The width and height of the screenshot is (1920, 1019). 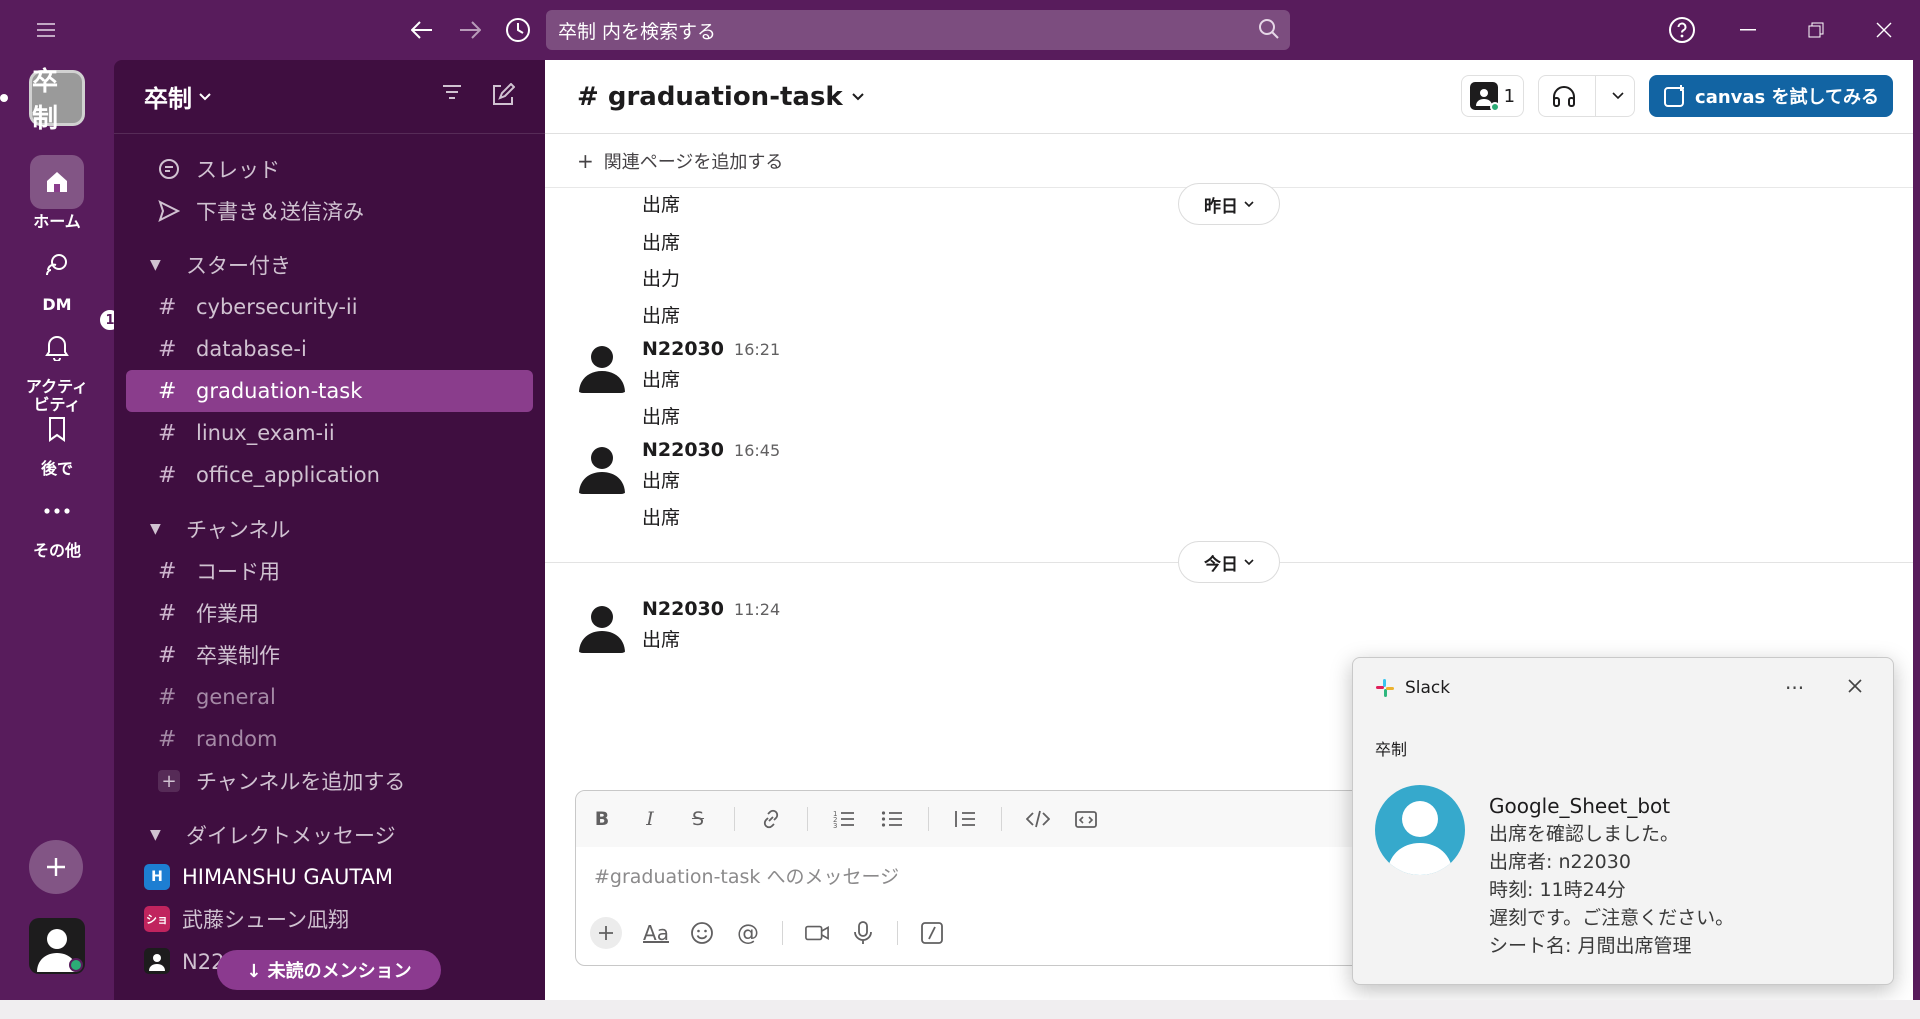 What do you see at coordinates (57, 100) in the screenshot?
I see `workspace-logo: 卒制` at bounding box center [57, 100].